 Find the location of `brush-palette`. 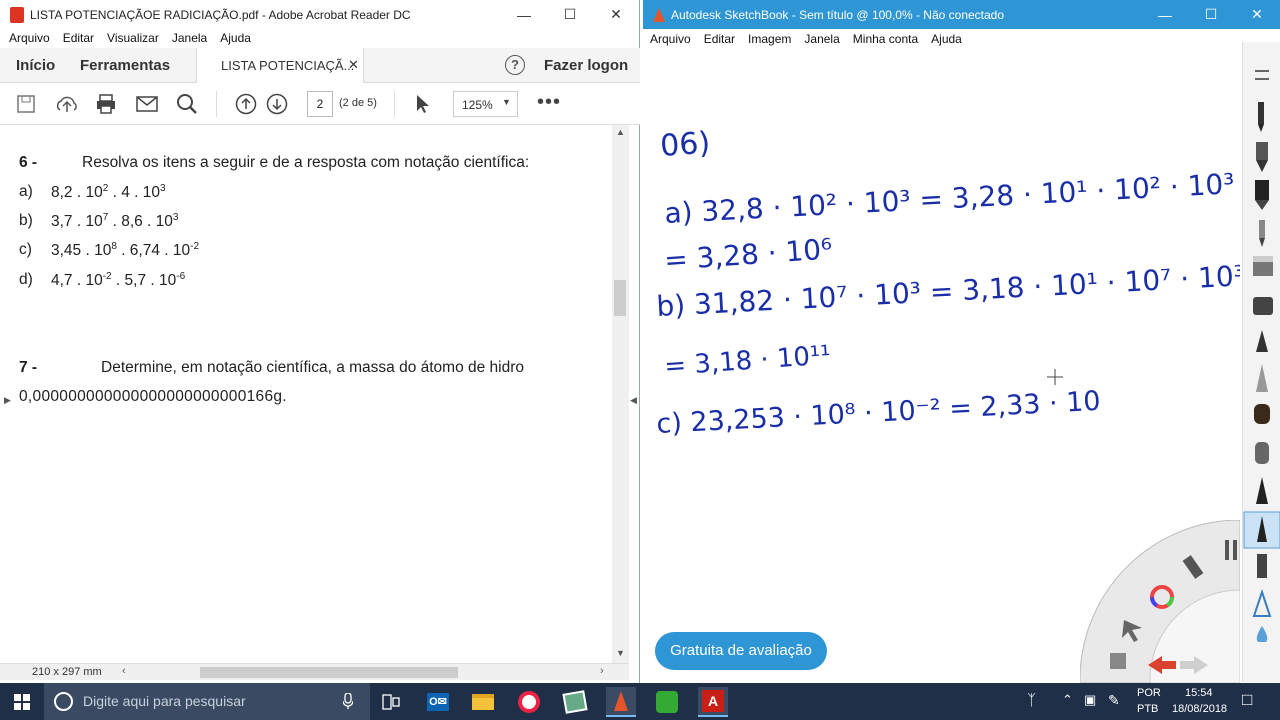

brush-palette is located at coordinates (1261, 362).